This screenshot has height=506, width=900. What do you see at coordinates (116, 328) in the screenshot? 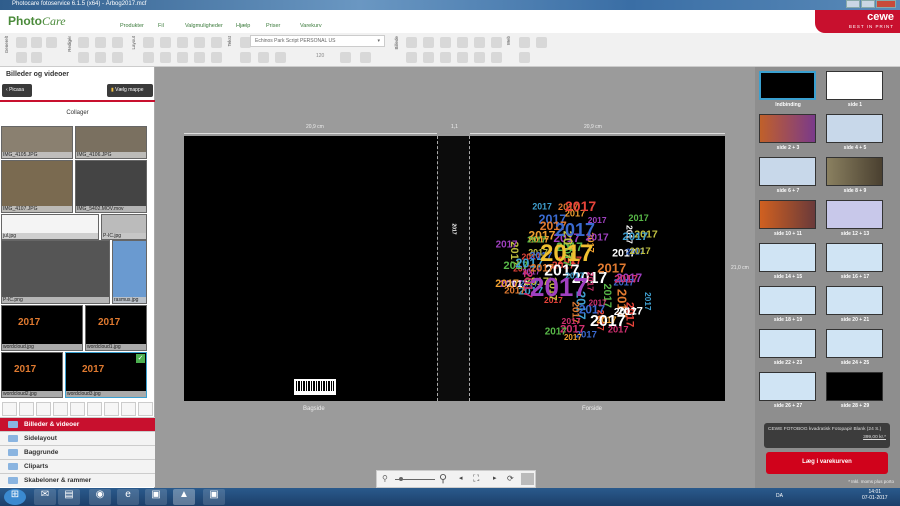
I see `photo-thumbnail: 2017 wordcloud1.jpg` at bounding box center [116, 328].